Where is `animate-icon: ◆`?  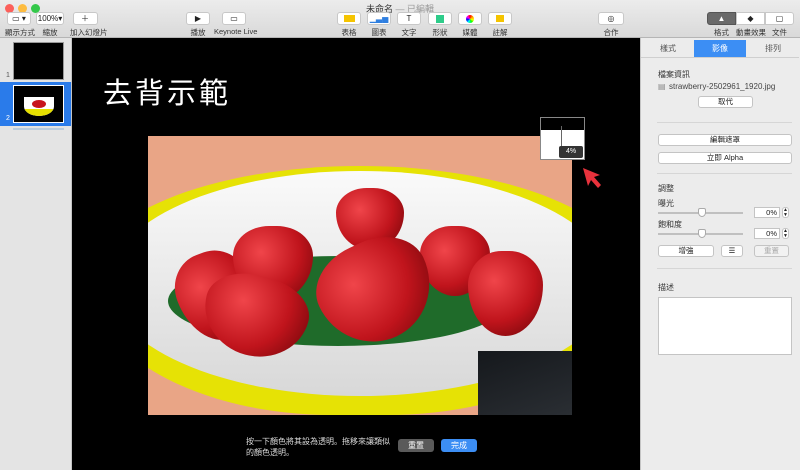
animate-icon: ◆ is located at coordinates (750, 18).